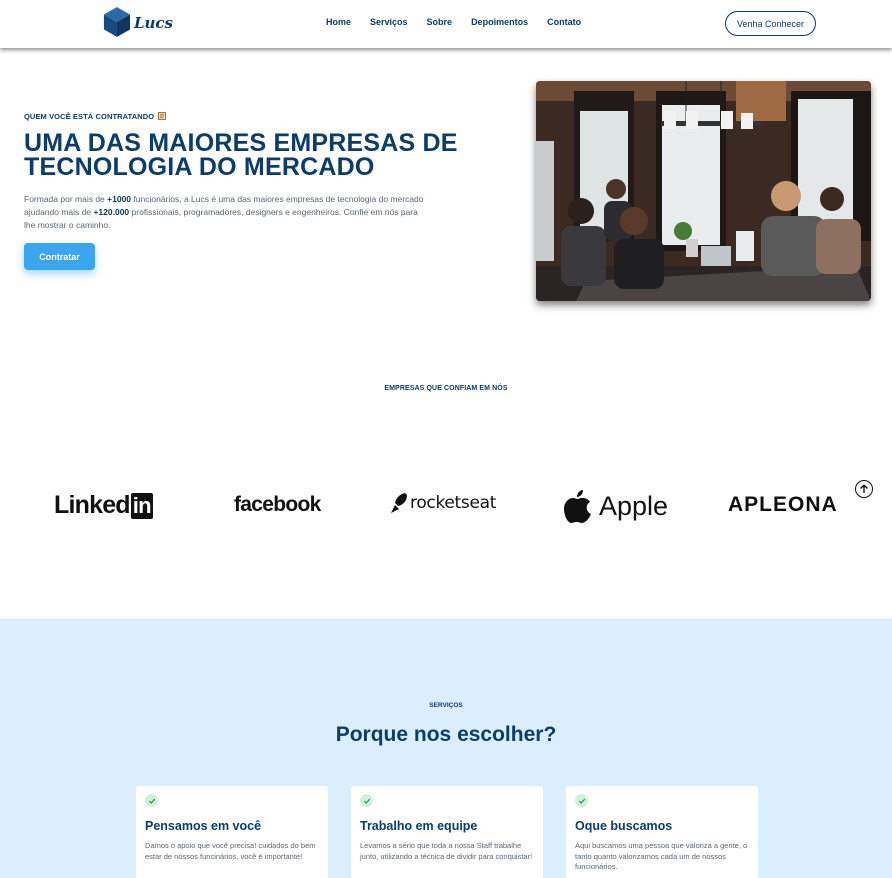 This screenshot has width=892, height=878. I want to click on cube-logo-icon, so click(117, 22).